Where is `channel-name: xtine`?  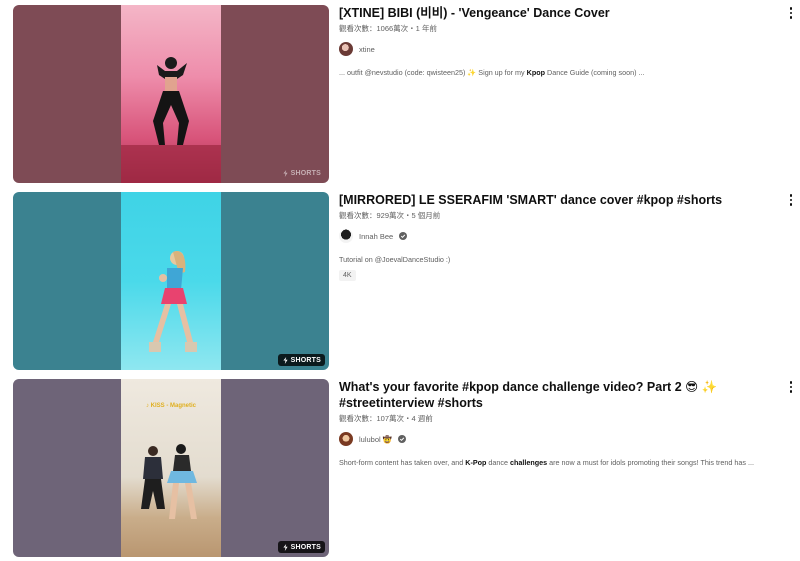 channel-name: xtine is located at coordinates (367, 49).